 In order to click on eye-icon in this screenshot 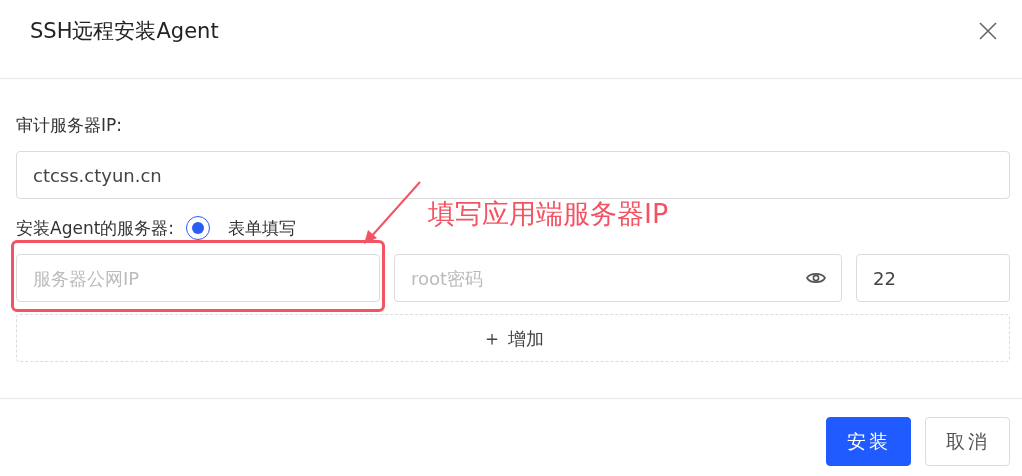, I will do `click(816, 278)`.